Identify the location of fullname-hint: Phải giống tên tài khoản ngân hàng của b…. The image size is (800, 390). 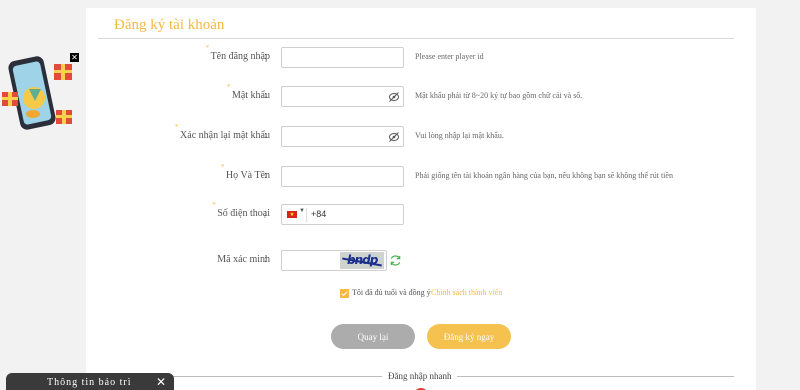
(544, 175).